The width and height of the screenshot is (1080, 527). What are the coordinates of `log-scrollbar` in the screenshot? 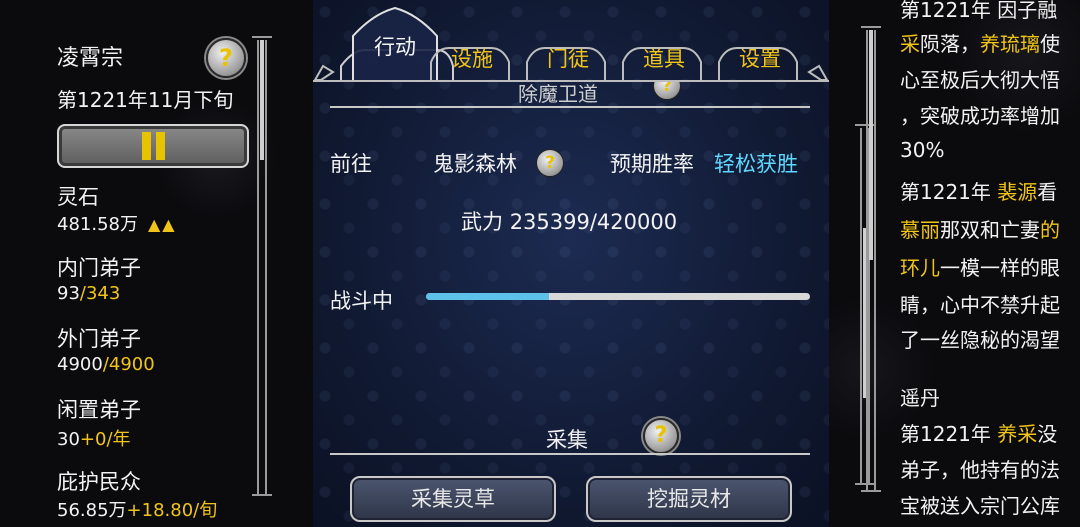 It's located at (871, 260).